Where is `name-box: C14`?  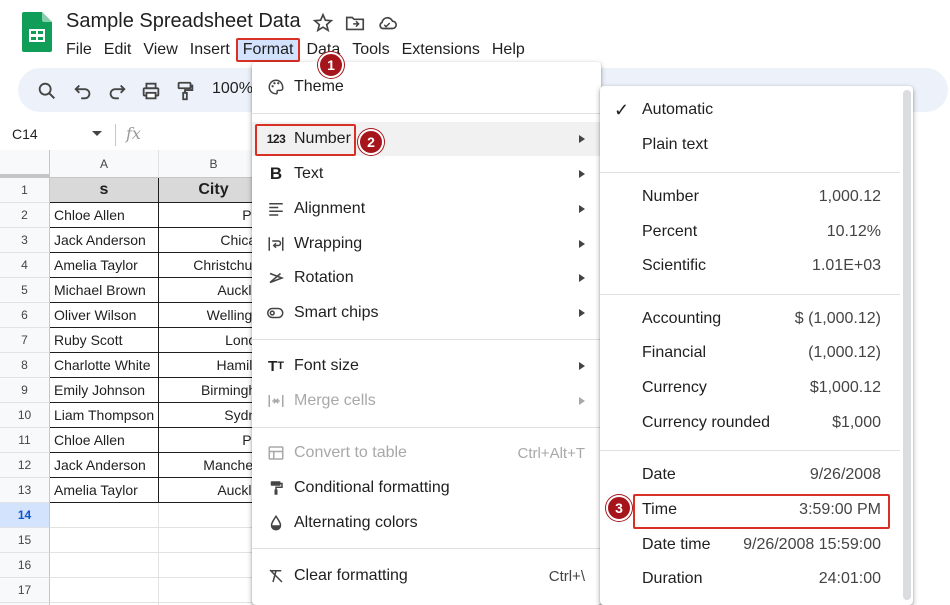
name-box: C14 is located at coordinates (25, 134).